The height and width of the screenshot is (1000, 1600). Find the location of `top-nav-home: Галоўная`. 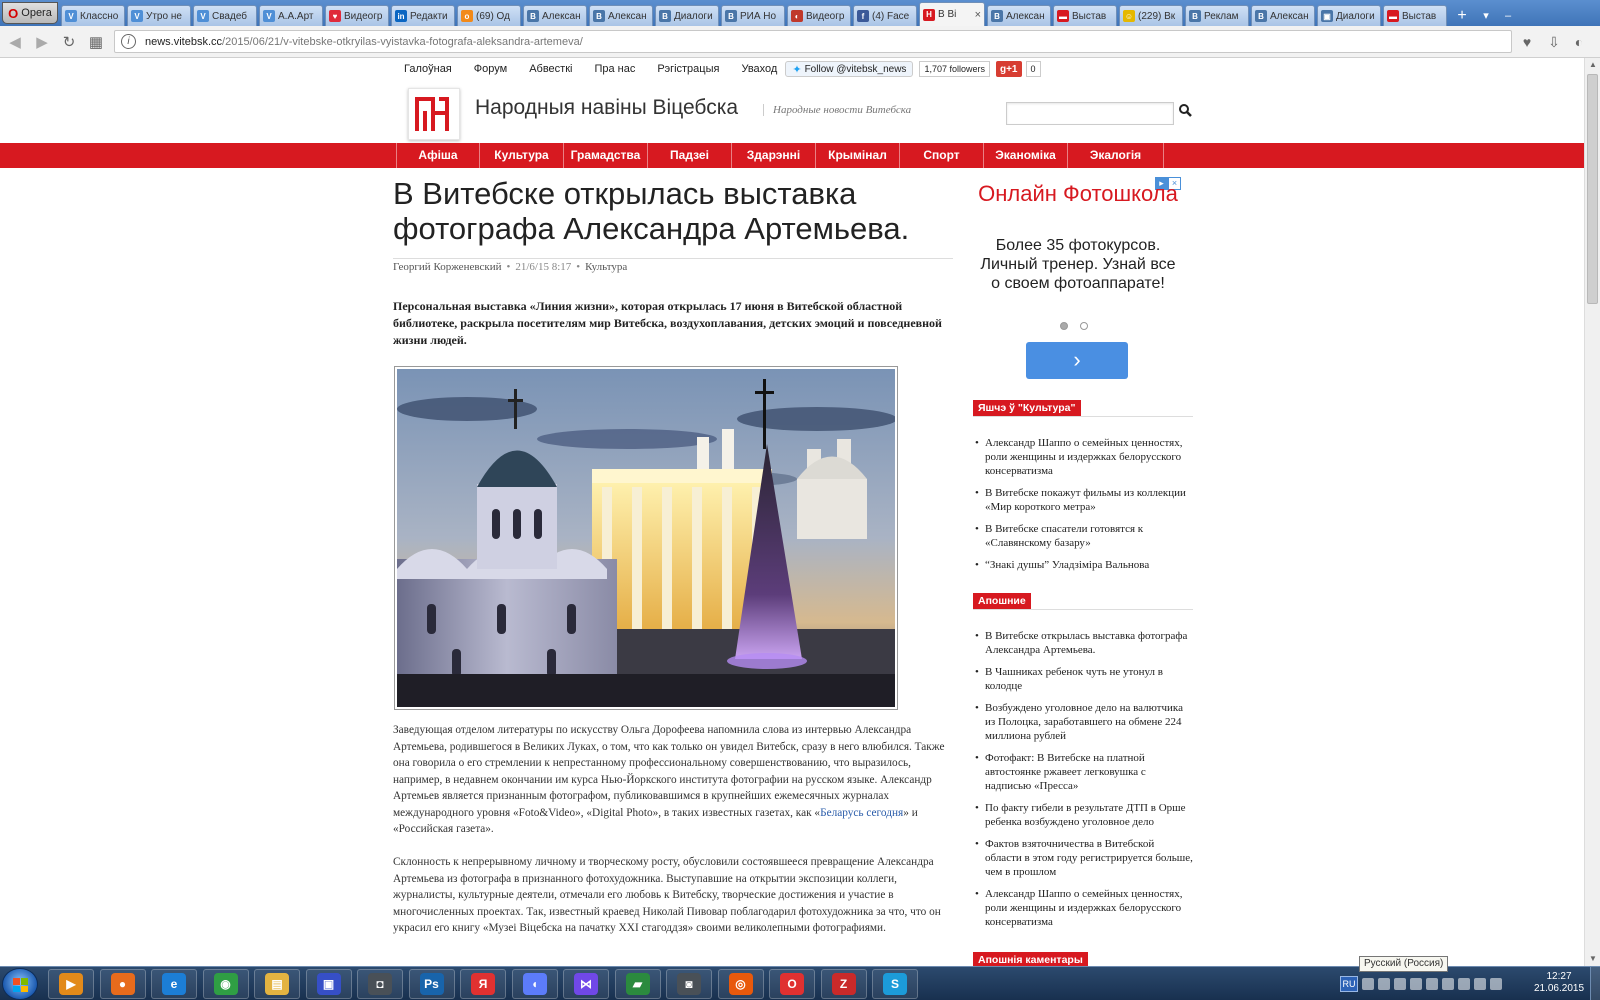

top-nav-home: Галоўная is located at coordinates (428, 69).